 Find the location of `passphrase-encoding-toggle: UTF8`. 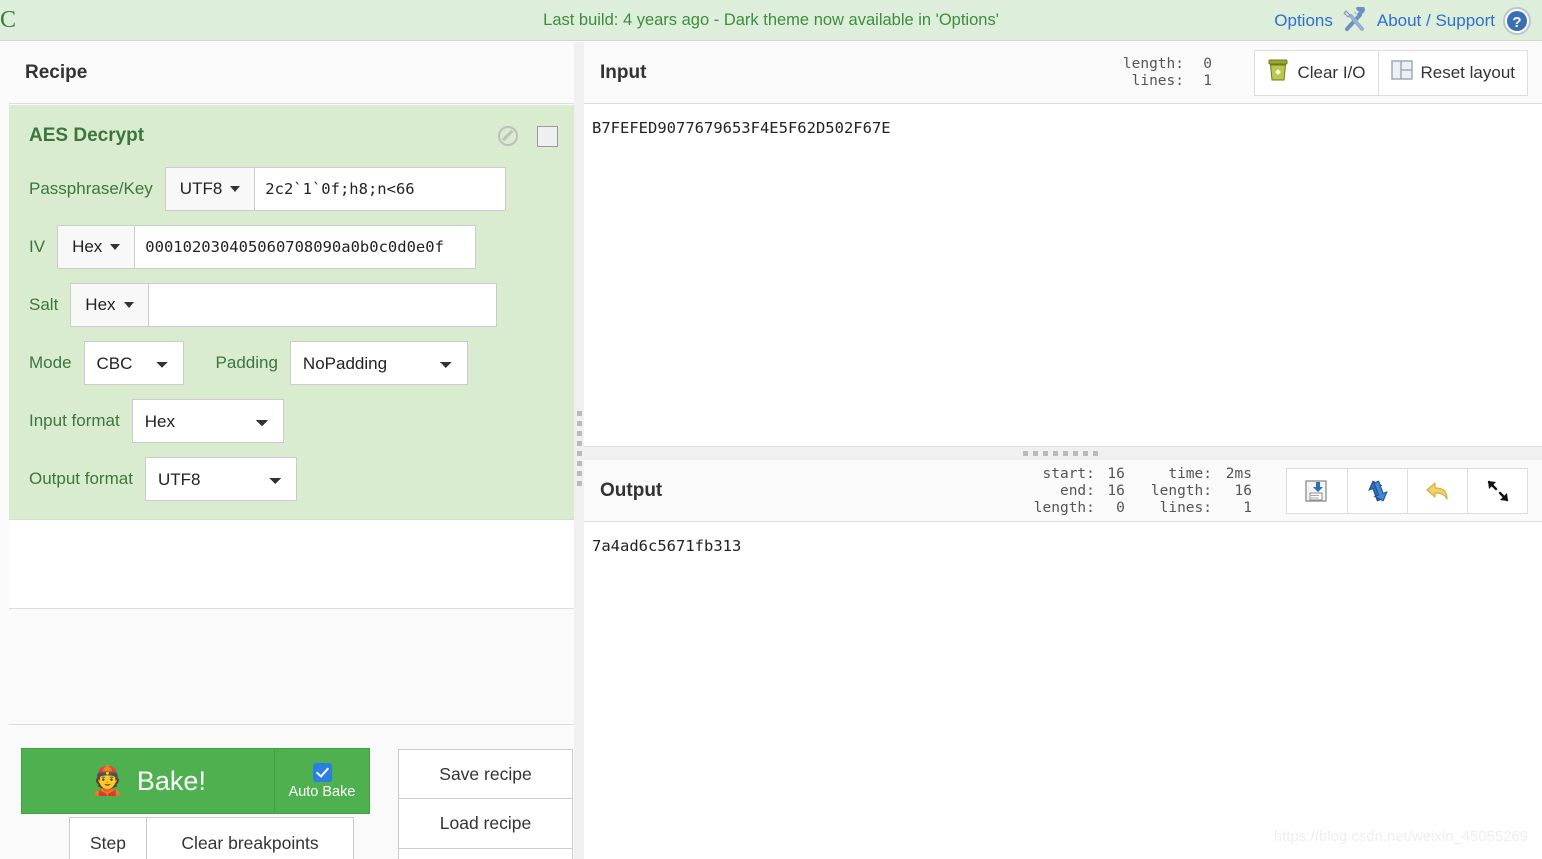

passphrase-encoding-toggle: UTF8 is located at coordinates (209, 189).